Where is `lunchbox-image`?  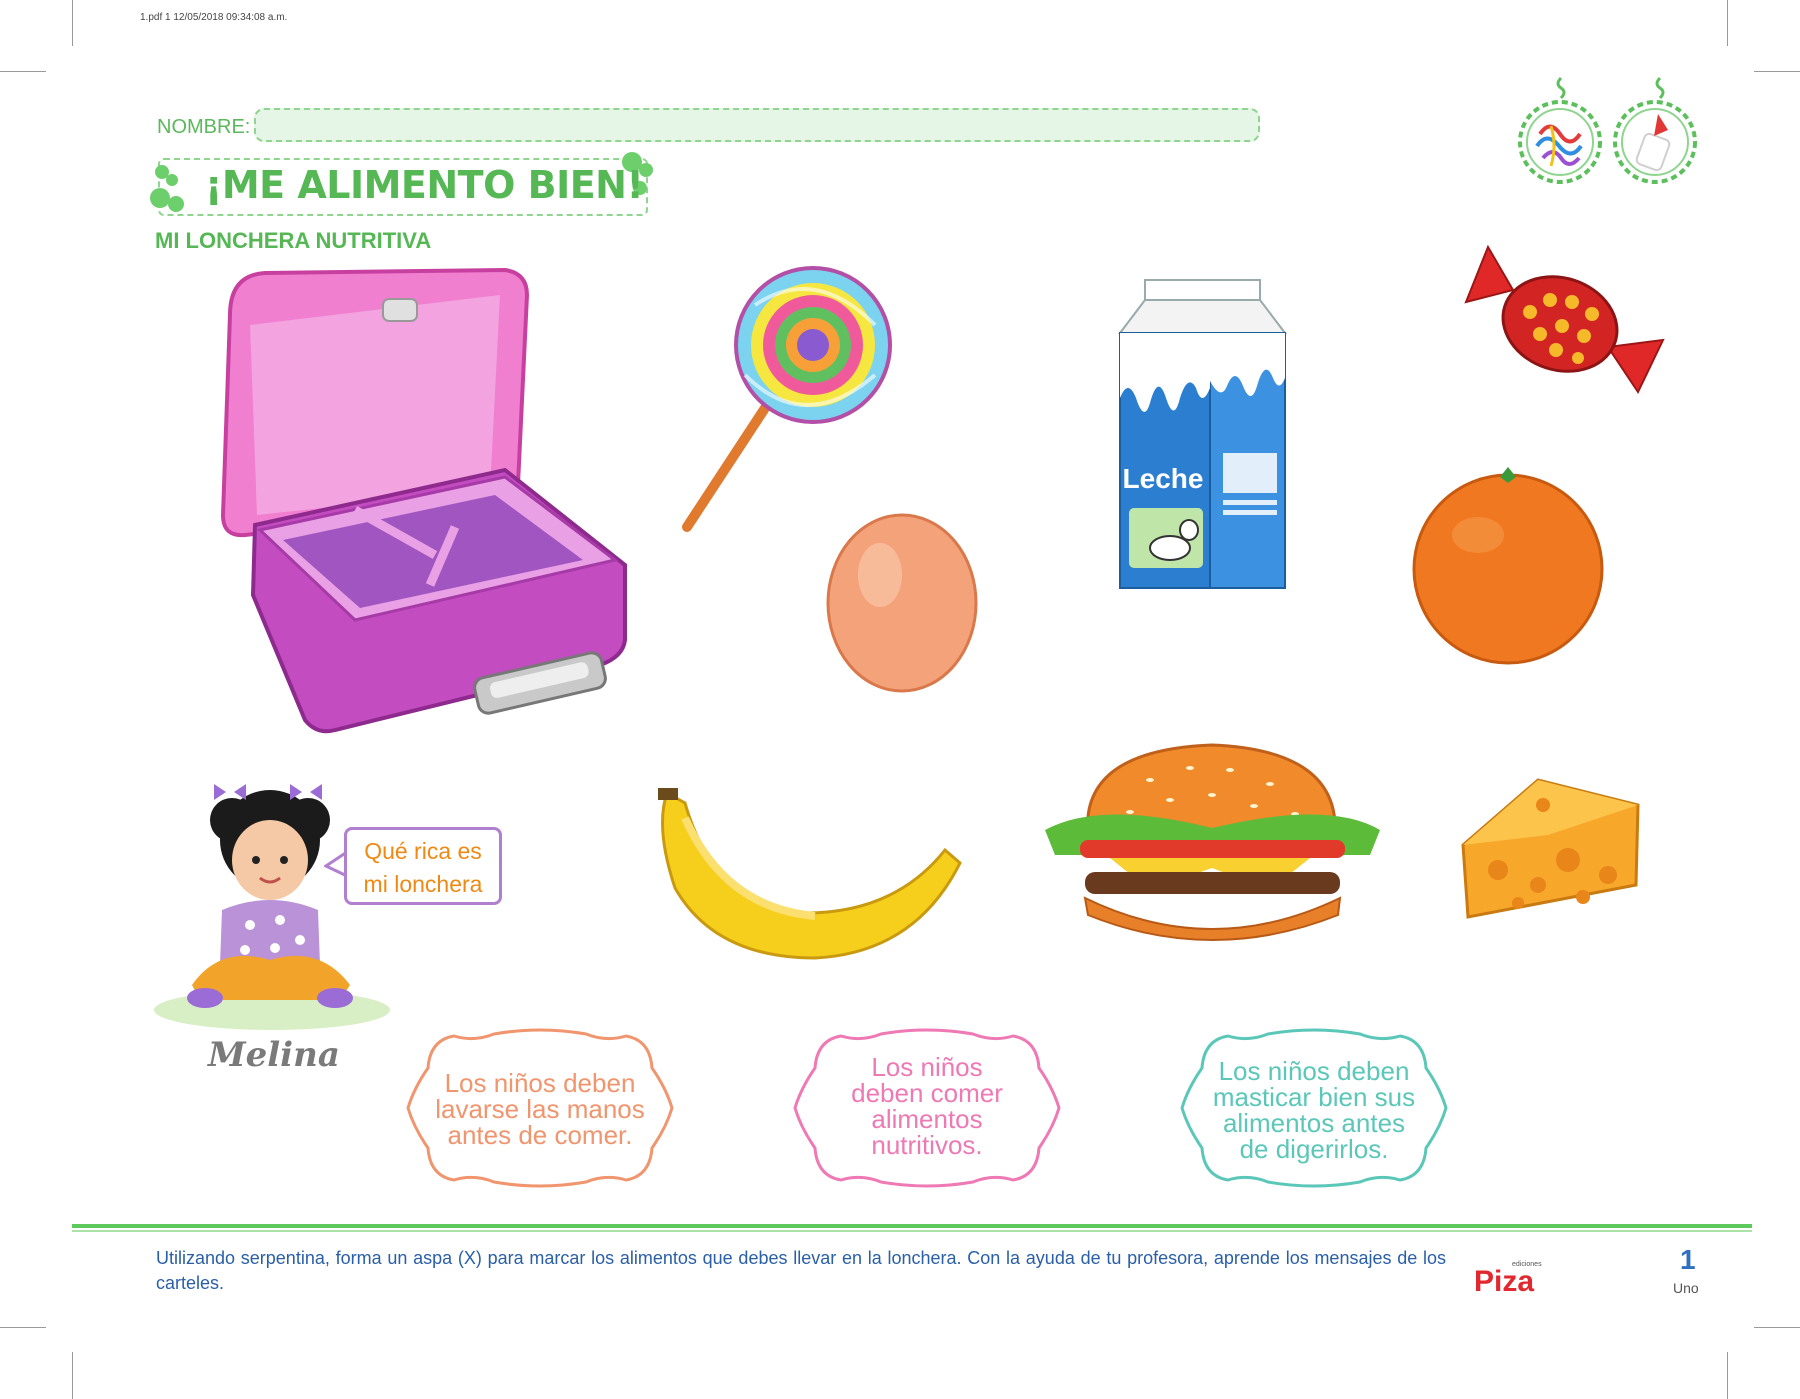 lunchbox-image is located at coordinates (423, 500).